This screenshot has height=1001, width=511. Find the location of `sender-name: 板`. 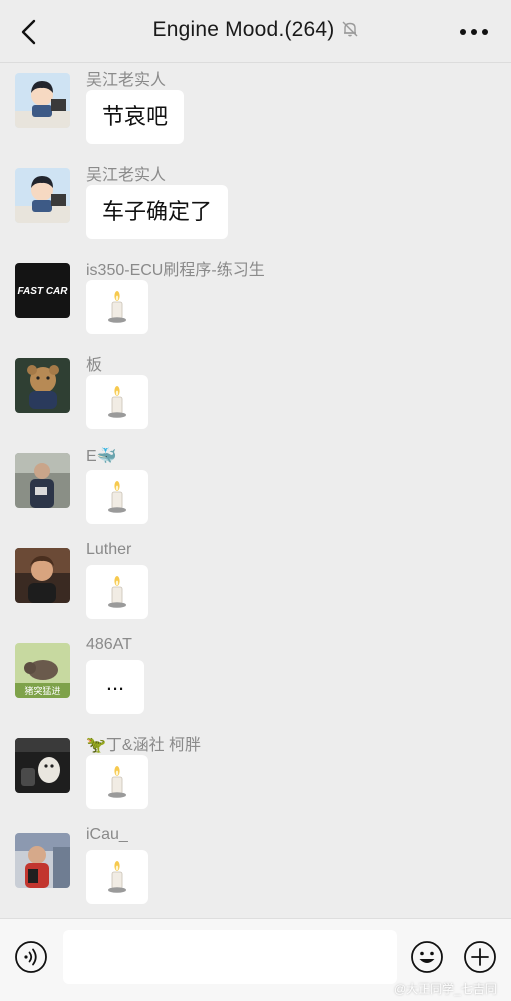

sender-name: 板 is located at coordinates (94, 365).